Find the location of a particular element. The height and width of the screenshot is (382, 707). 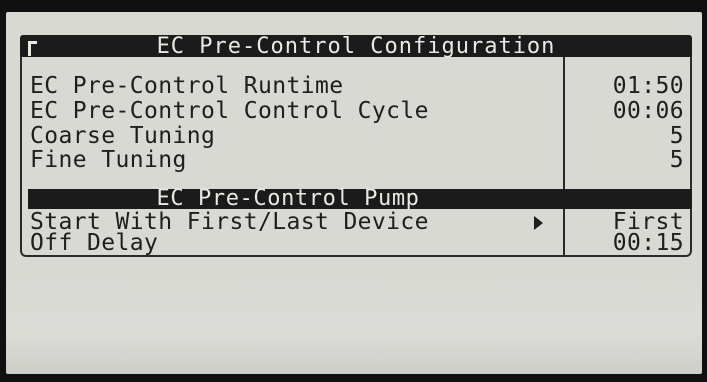

page-title: EC Pre-Control Configuration is located at coordinates (356, 46).